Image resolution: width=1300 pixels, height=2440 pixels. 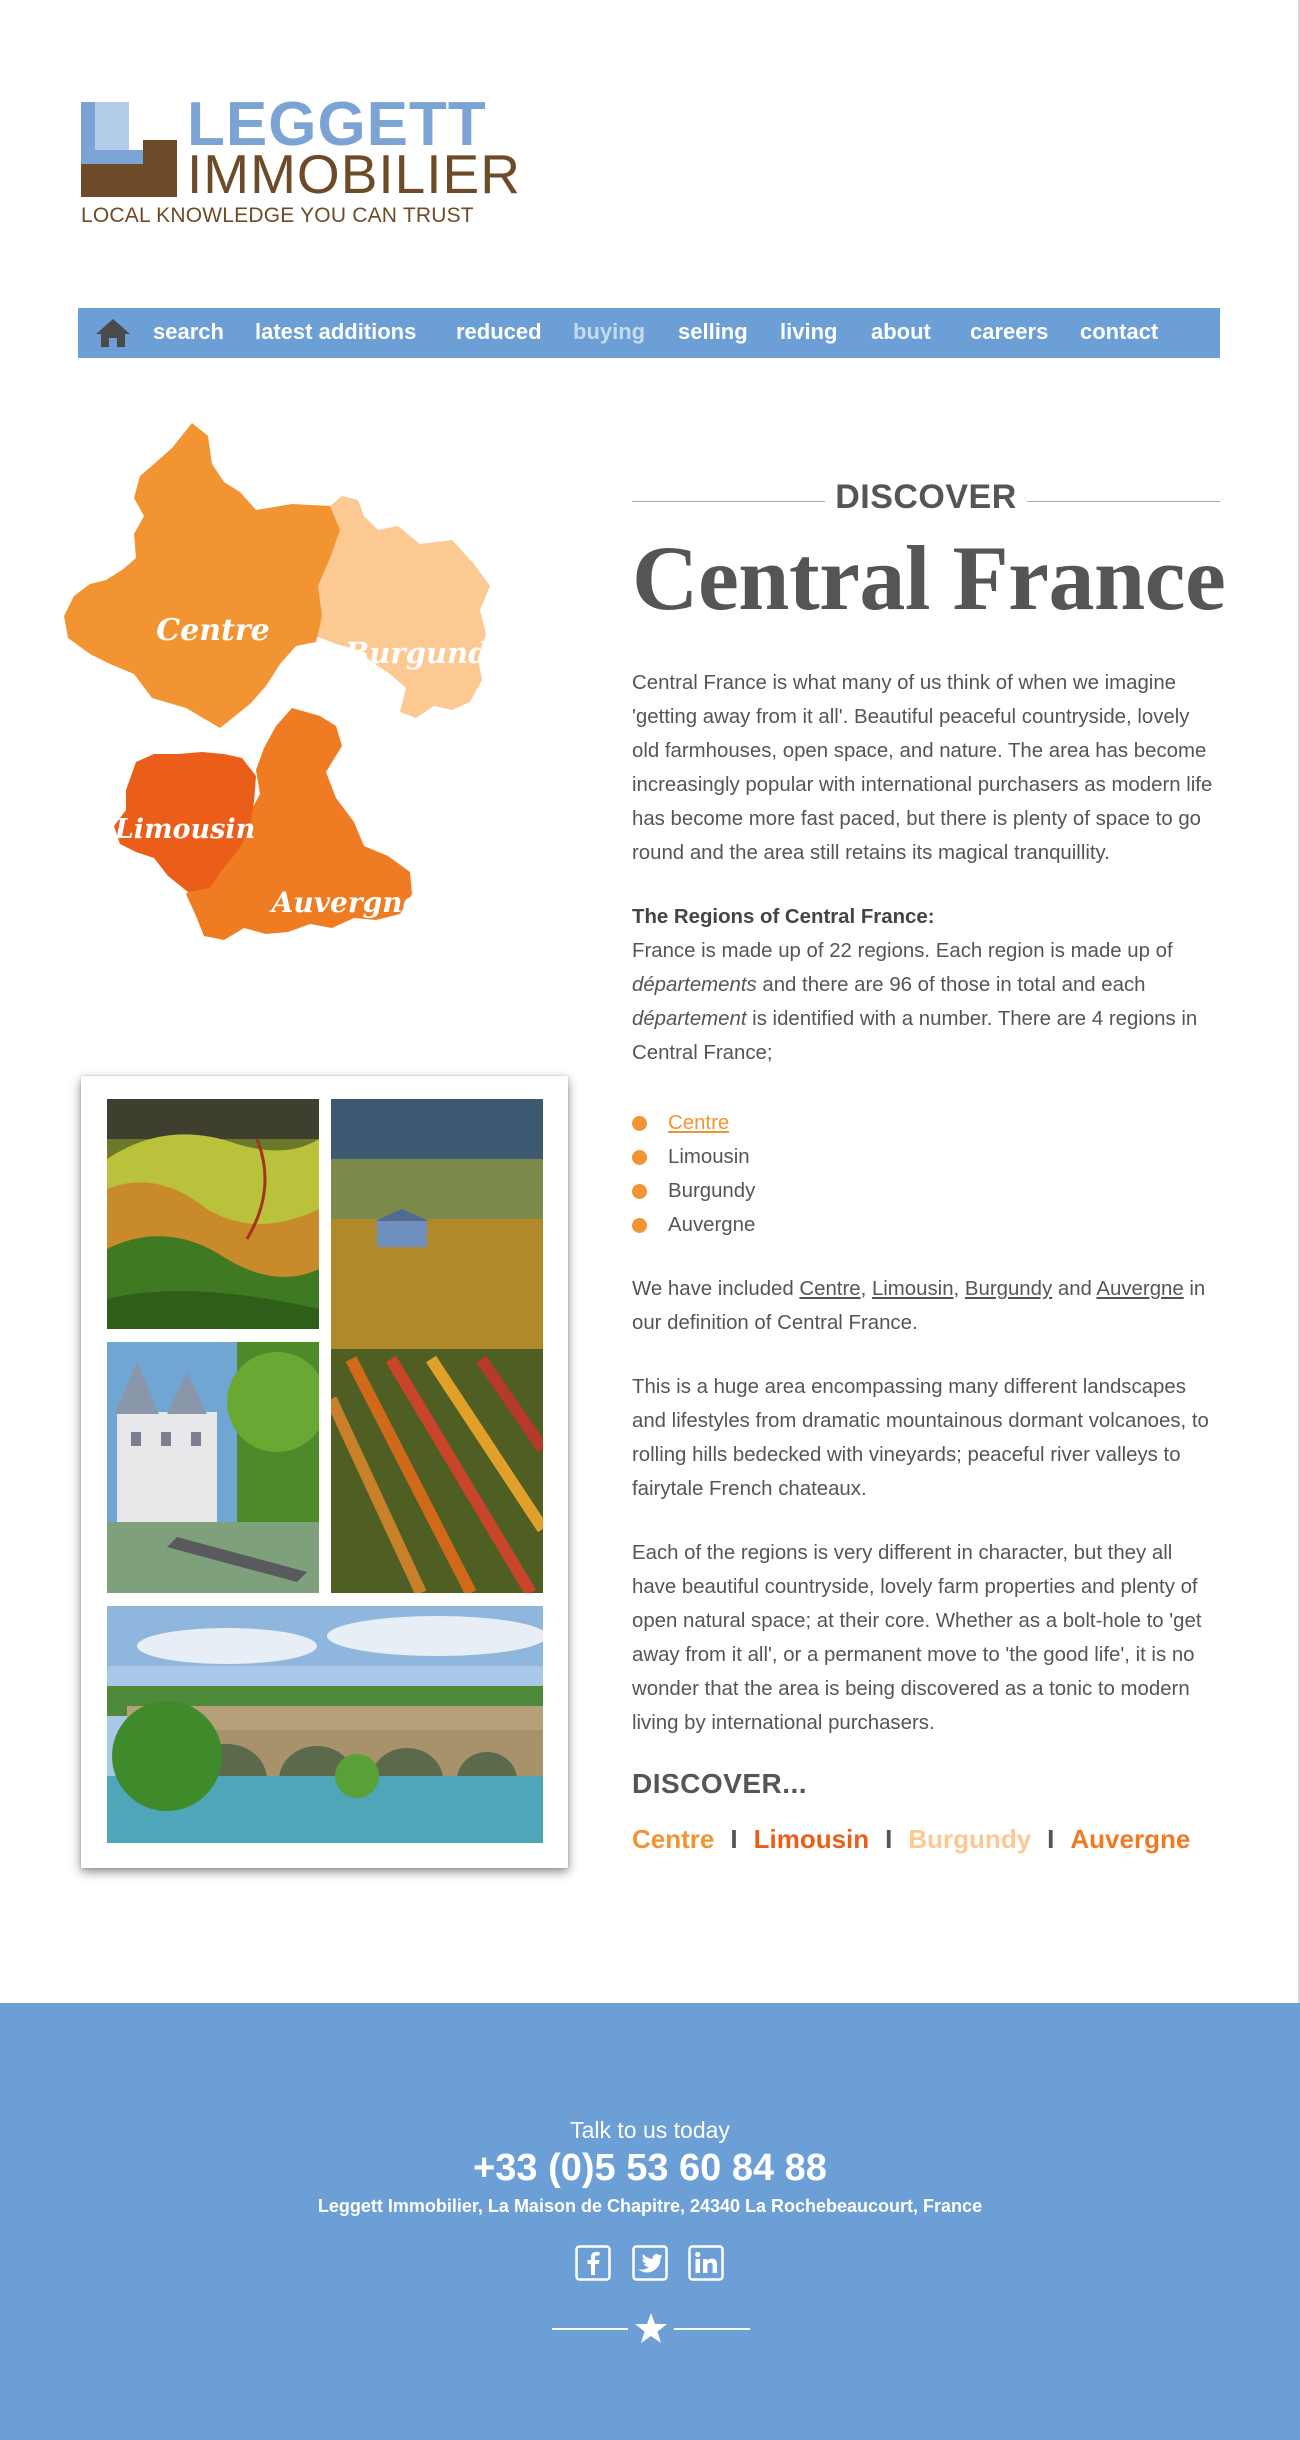 What do you see at coordinates (783, 917) in the screenshot?
I see `regions-heading: The Regions of Central France:` at bounding box center [783, 917].